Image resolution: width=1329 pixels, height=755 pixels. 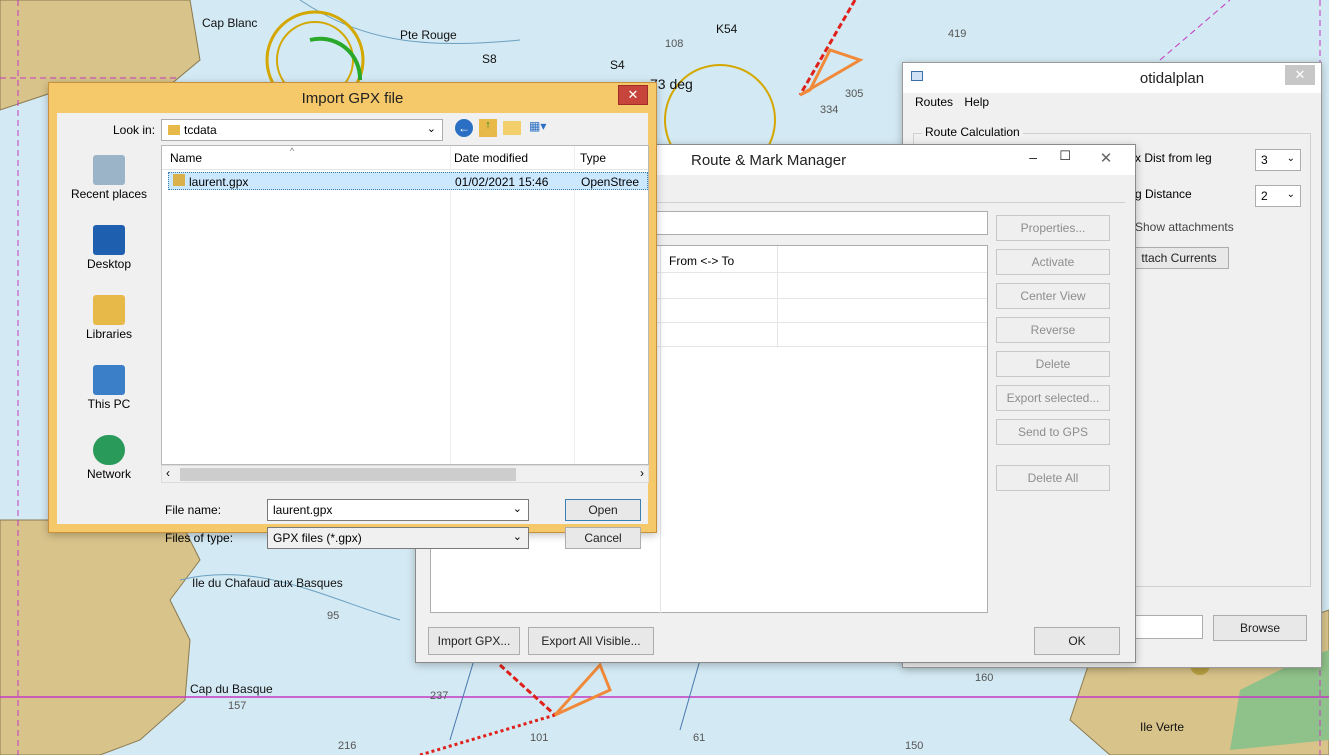 What do you see at coordinates (593, 158) in the screenshot?
I see `column-type: Type` at bounding box center [593, 158].